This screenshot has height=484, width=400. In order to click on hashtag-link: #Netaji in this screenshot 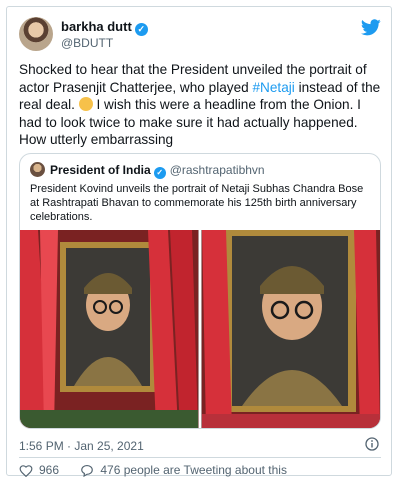, I will do `click(273, 87)`.